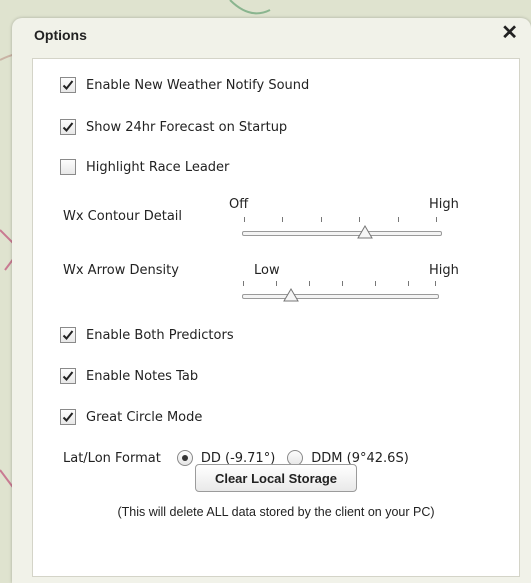 Image resolution: width=531 pixels, height=583 pixels. I want to click on race-leader-label: Highlight Race Leader, so click(158, 167).